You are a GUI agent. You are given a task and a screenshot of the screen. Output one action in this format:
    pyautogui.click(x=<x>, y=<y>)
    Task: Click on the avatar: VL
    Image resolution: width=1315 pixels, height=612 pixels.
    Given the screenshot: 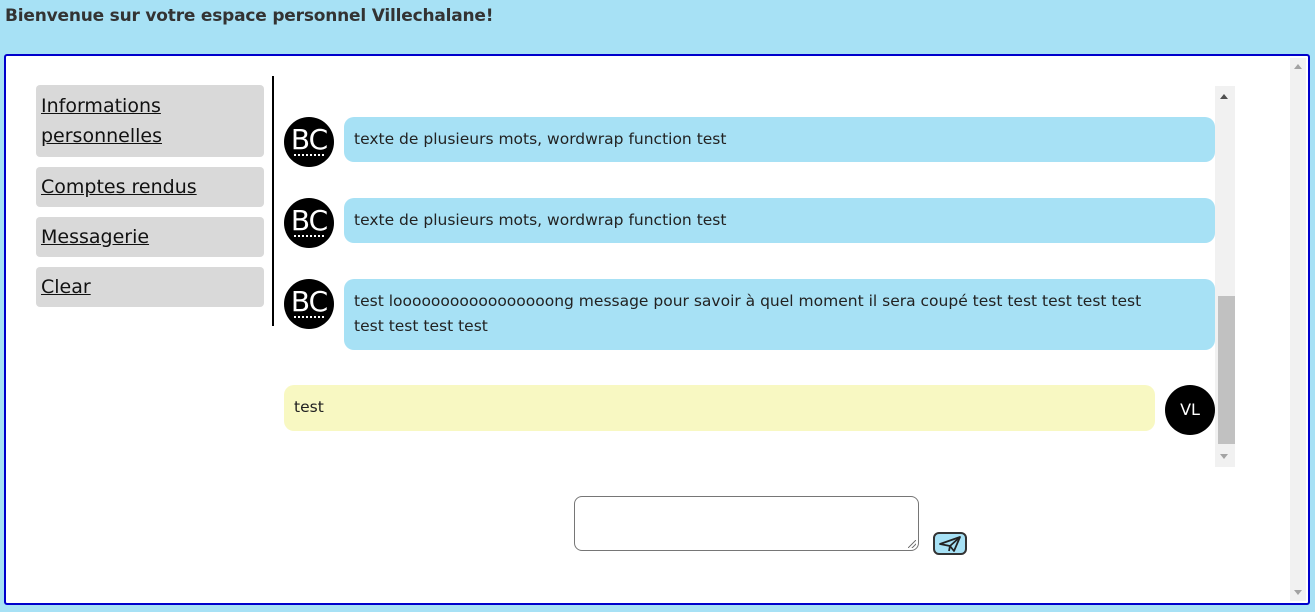 What is the action you would take?
    pyautogui.click(x=1190, y=410)
    